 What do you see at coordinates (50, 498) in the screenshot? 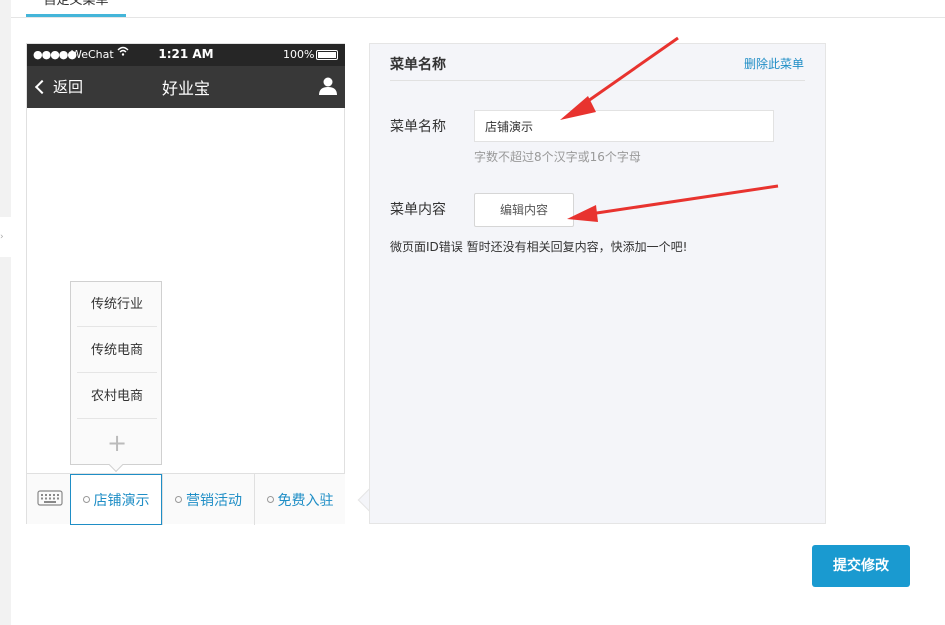
I see `keyboard-icon` at bounding box center [50, 498].